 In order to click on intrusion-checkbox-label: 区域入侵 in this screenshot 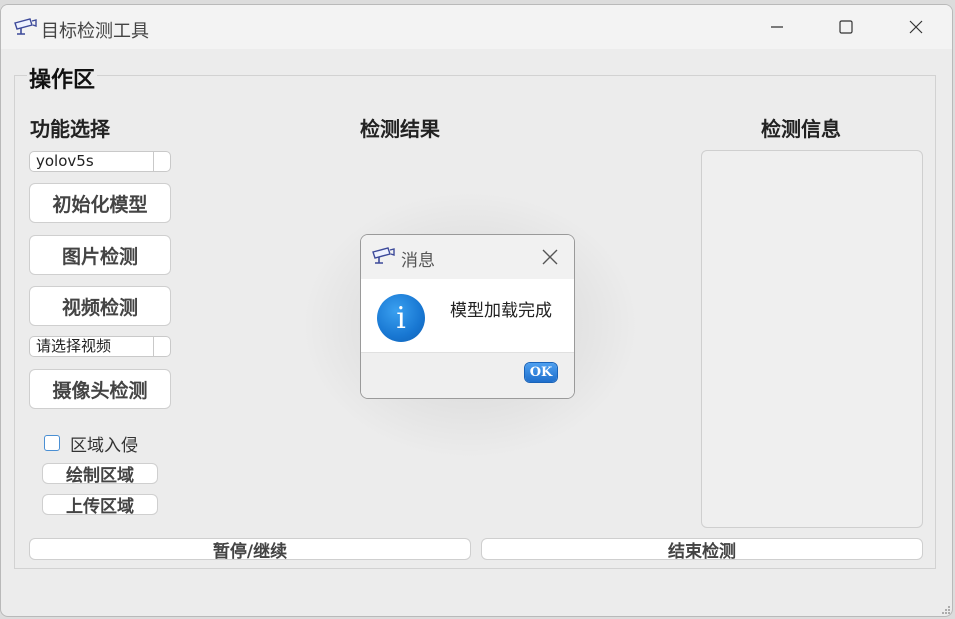, I will do `click(104, 443)`.